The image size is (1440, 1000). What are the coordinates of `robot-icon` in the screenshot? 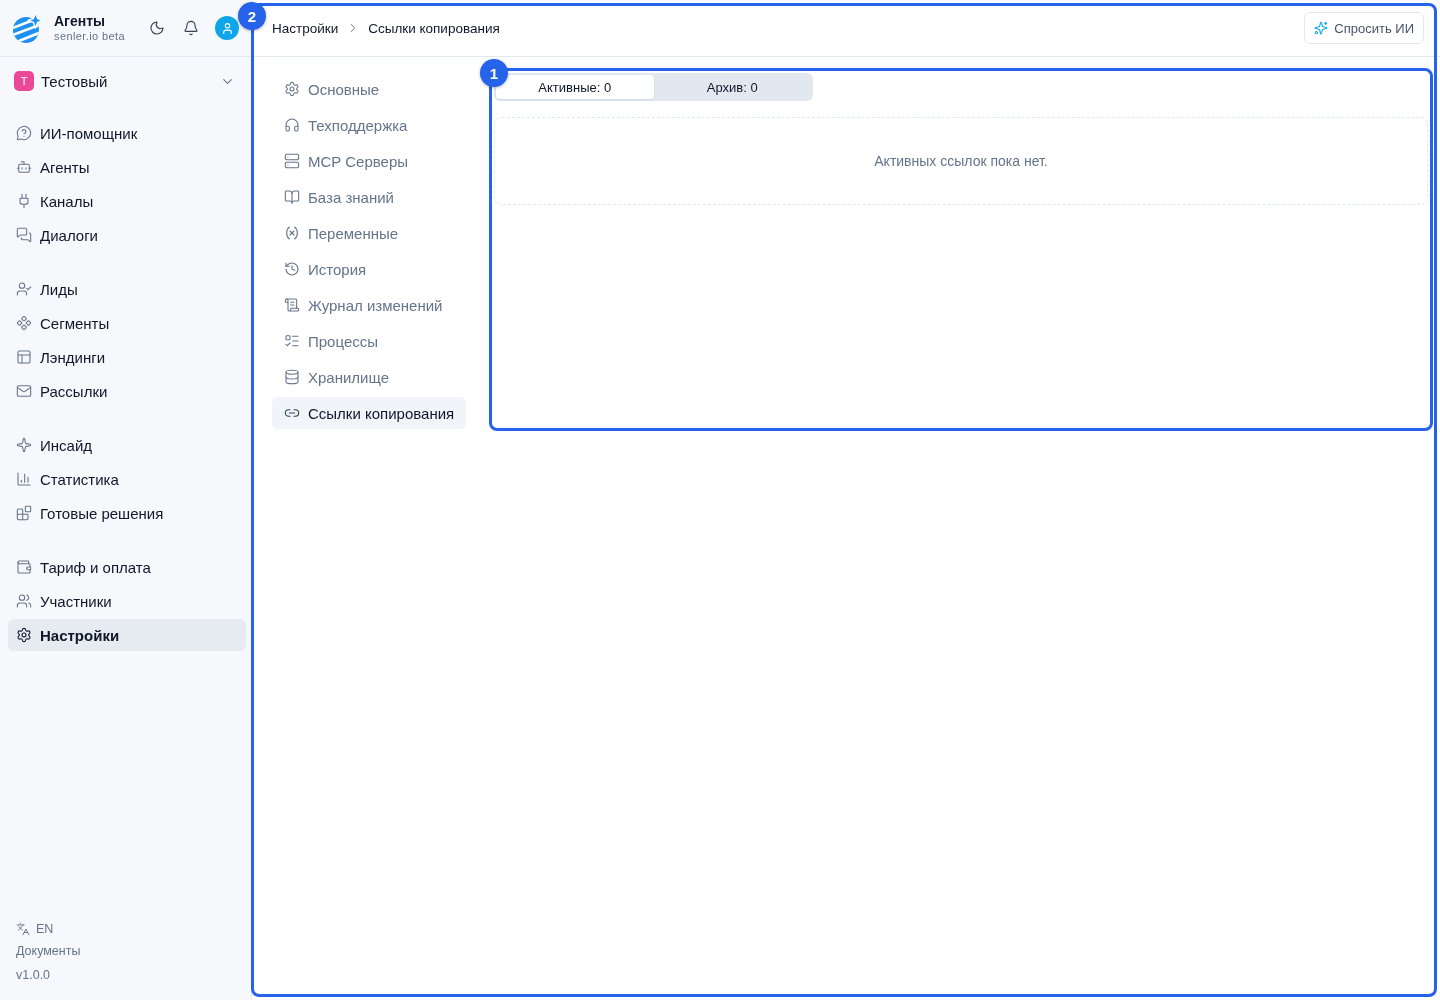 It's located at (24, 167).